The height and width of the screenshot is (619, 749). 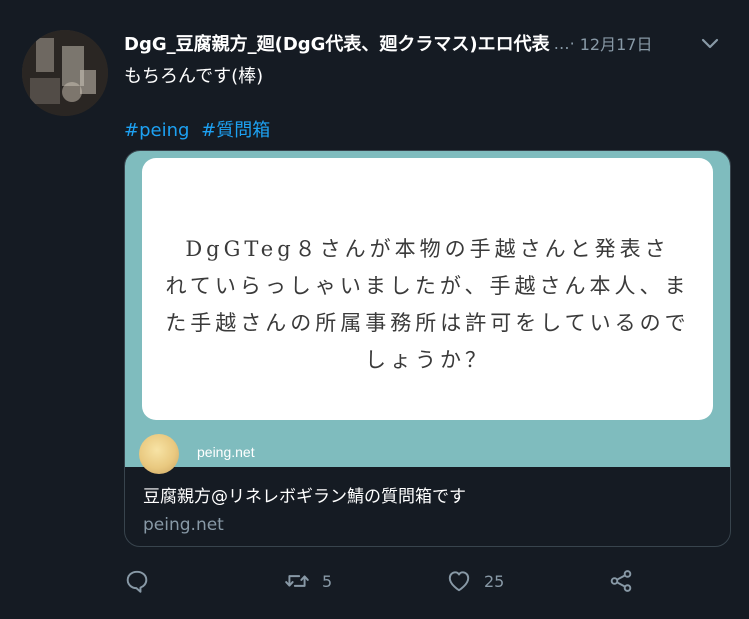 What do you see at coordinates (427, 360) in the screenshot?
I see `question-line: しょうか？` at bounding box center [427, 360].